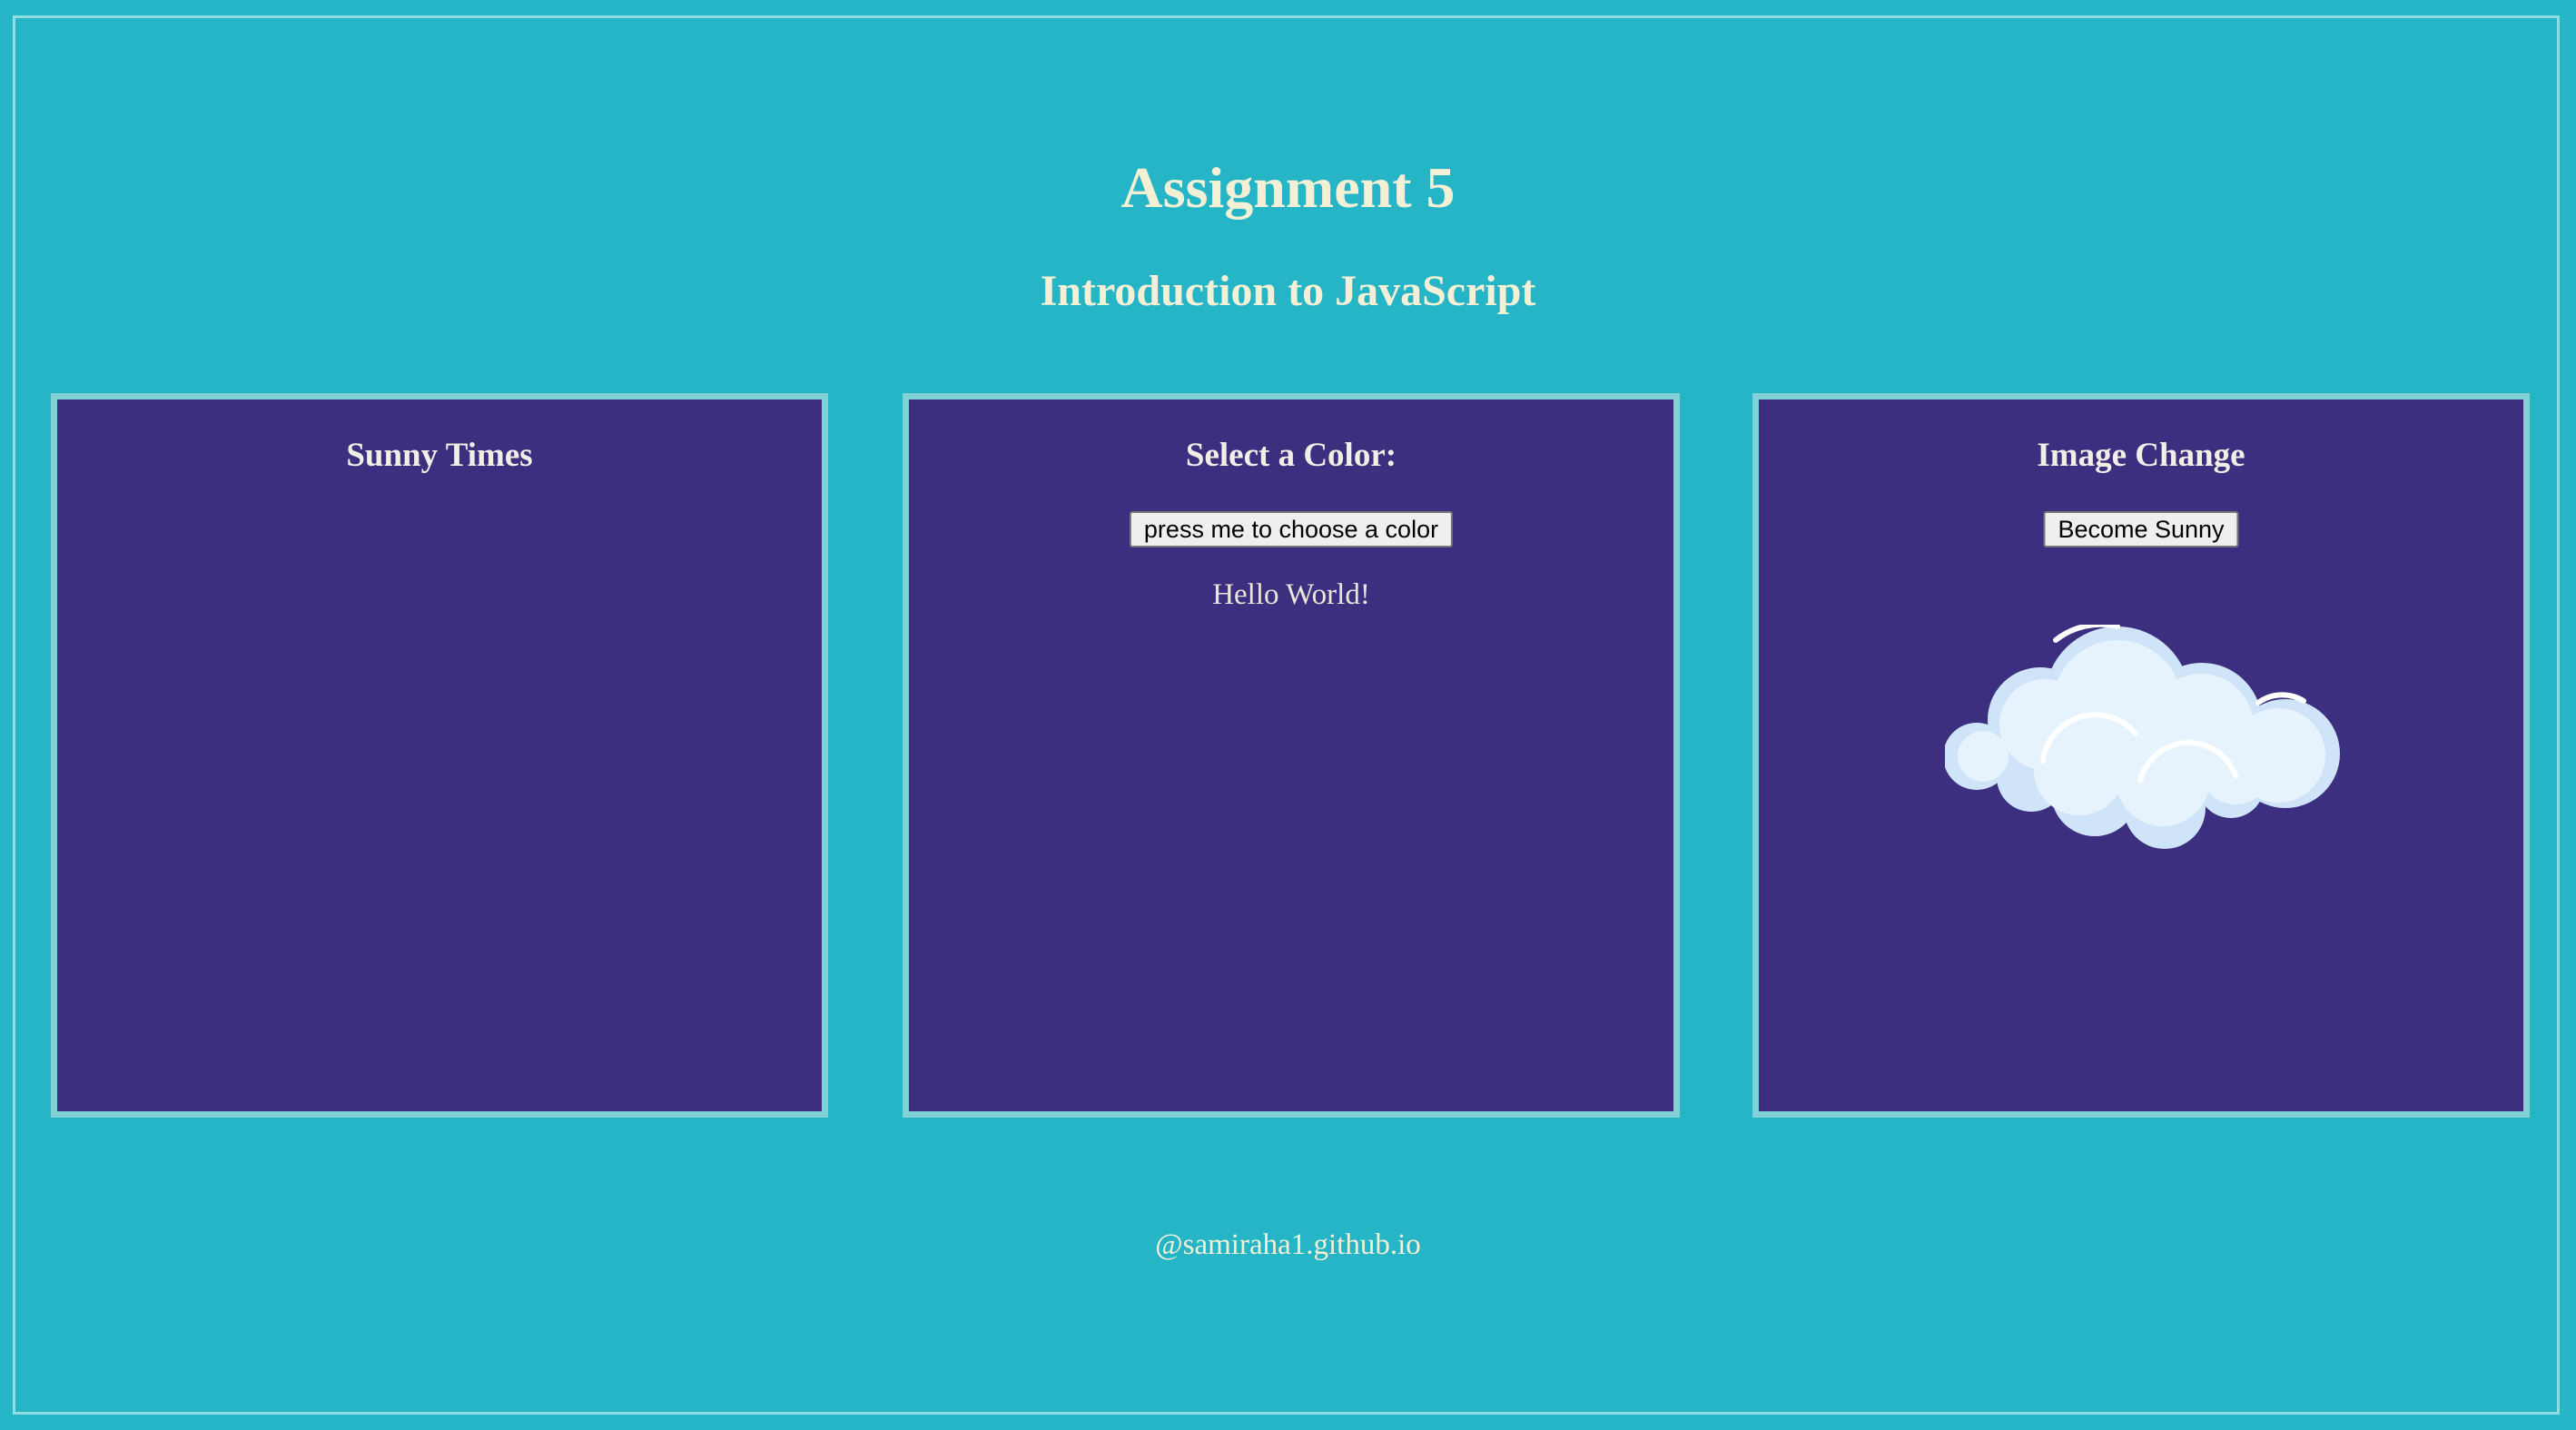  Describe the element at coordinates (1288, 1245) in the screenshot. I see `footer-credit: @samiraha1.github.io` at that location.